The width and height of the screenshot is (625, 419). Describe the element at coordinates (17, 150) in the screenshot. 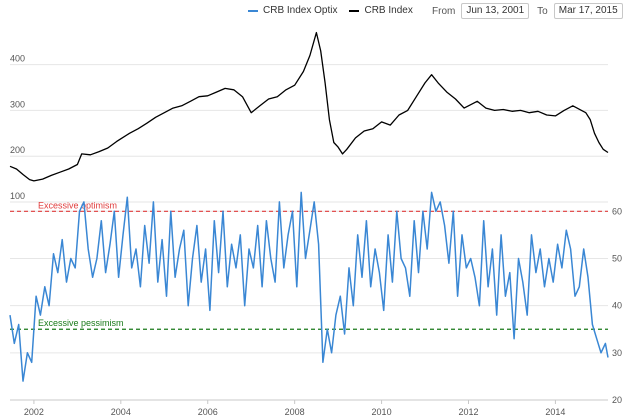

I see `y-tick-label-top: 200` at that location.